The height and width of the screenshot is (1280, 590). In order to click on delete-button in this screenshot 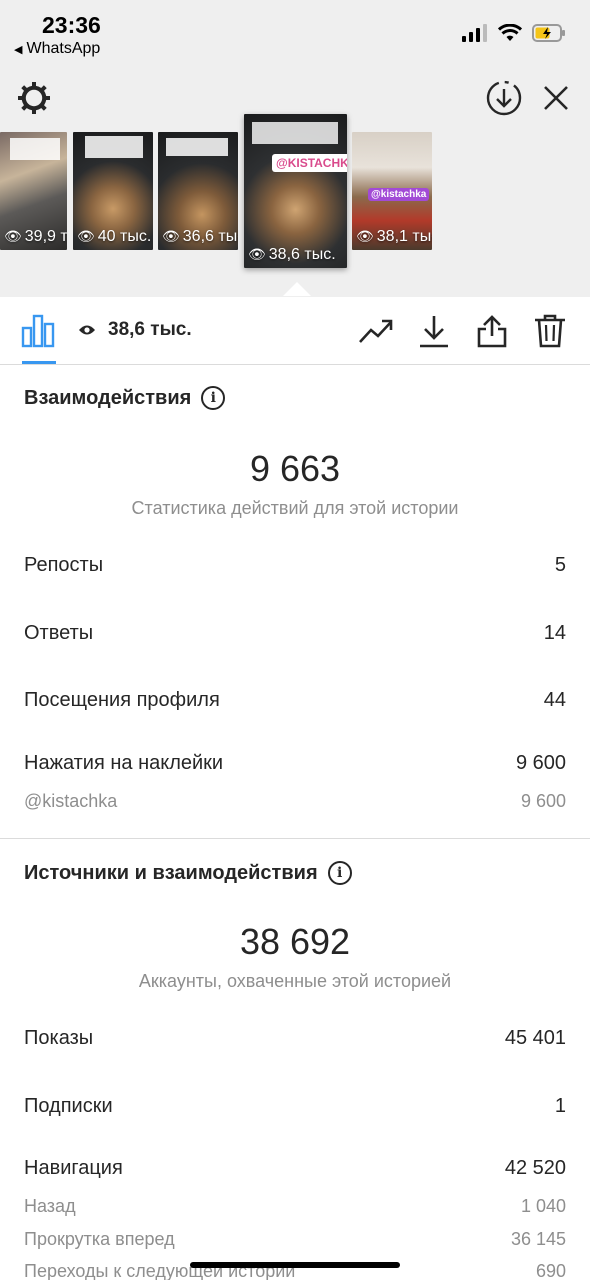, I will do `click(550, 331)`.